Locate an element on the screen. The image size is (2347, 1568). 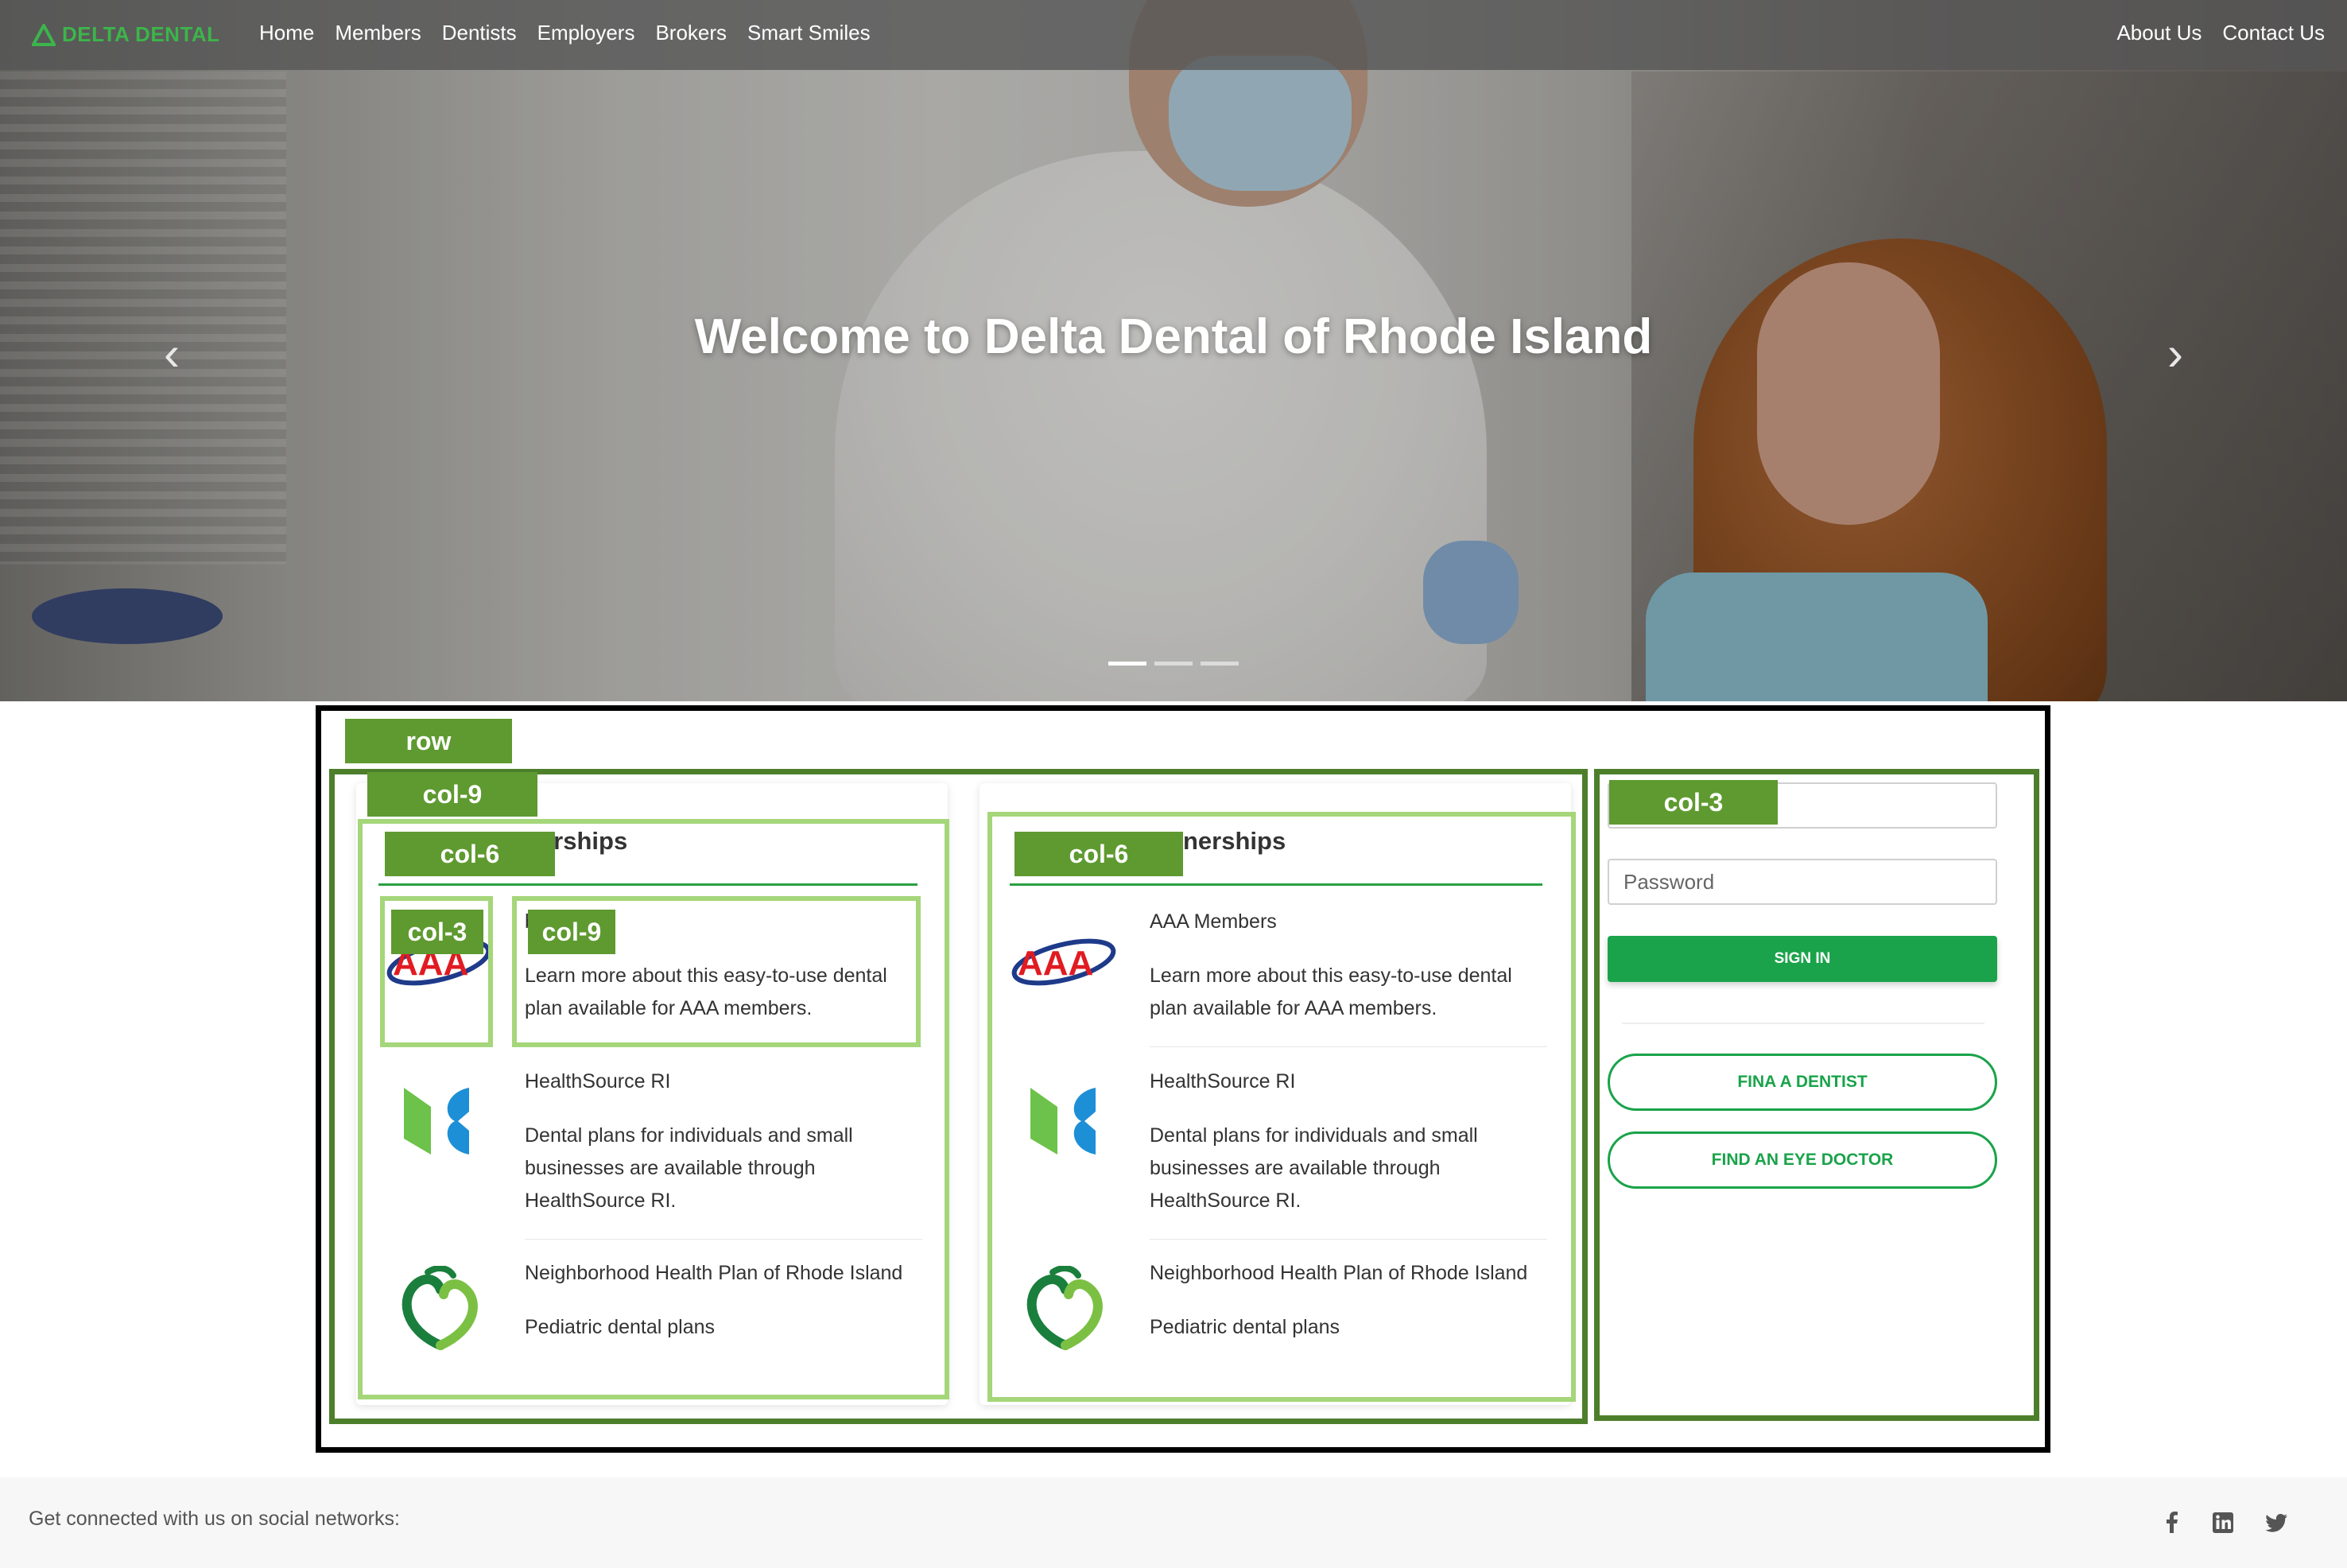
brand-name: DELTA DENTAL is located at coordinates (141, 34).